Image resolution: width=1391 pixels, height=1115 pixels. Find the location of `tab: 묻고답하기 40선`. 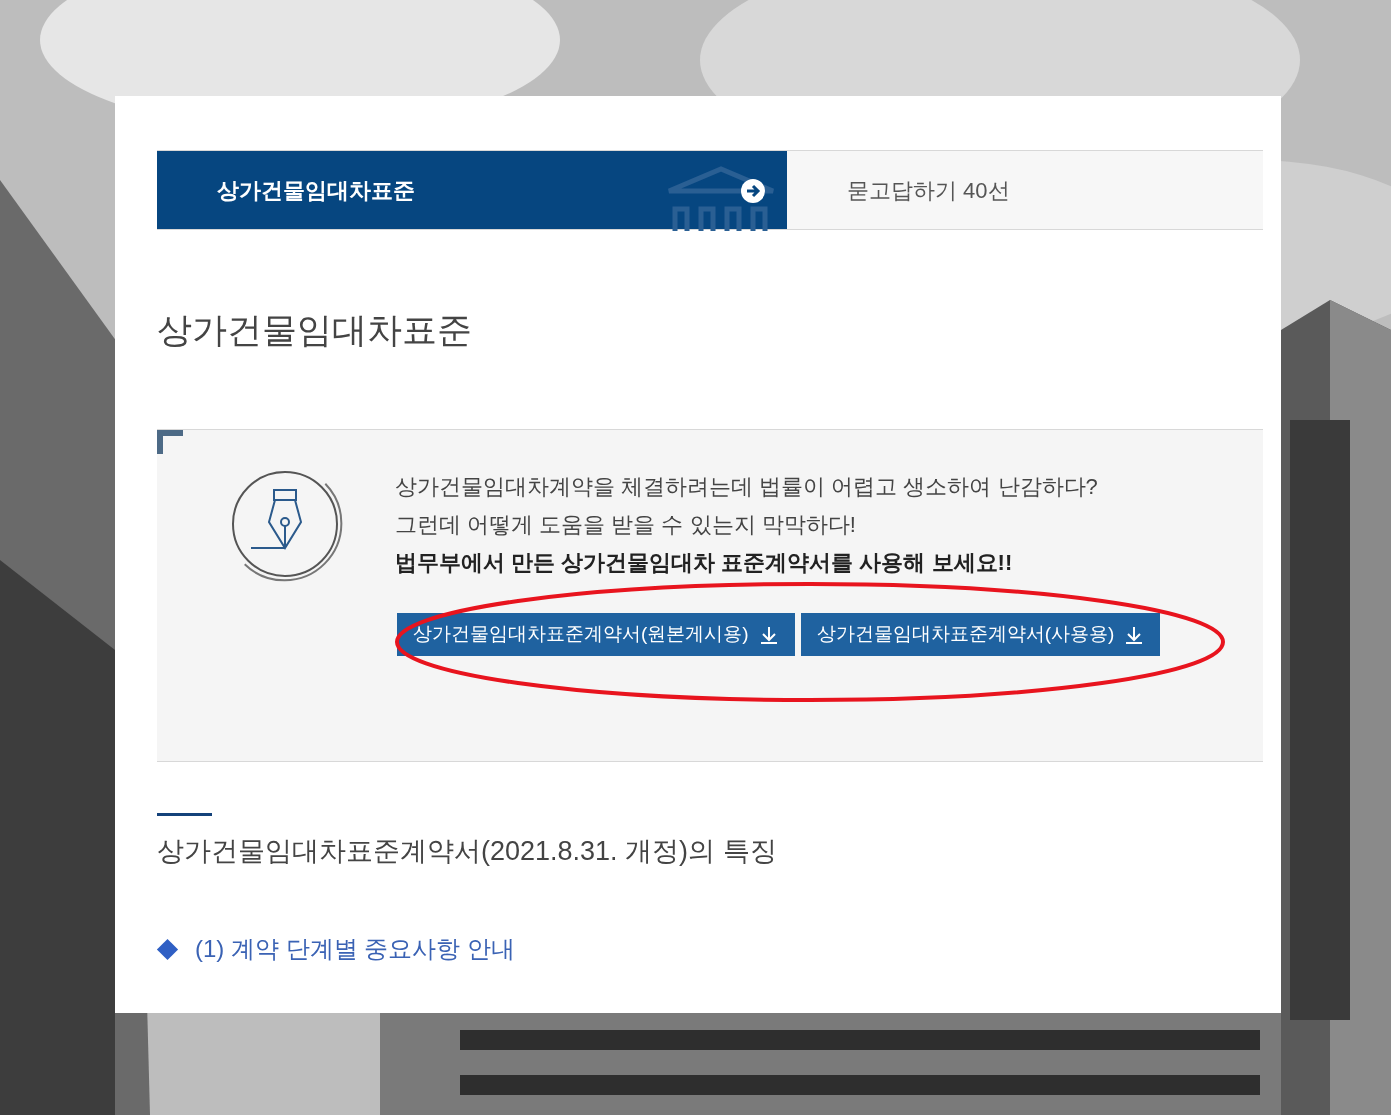

tab: 묻고답하기 40선 is located at coordinates (1025, 190).